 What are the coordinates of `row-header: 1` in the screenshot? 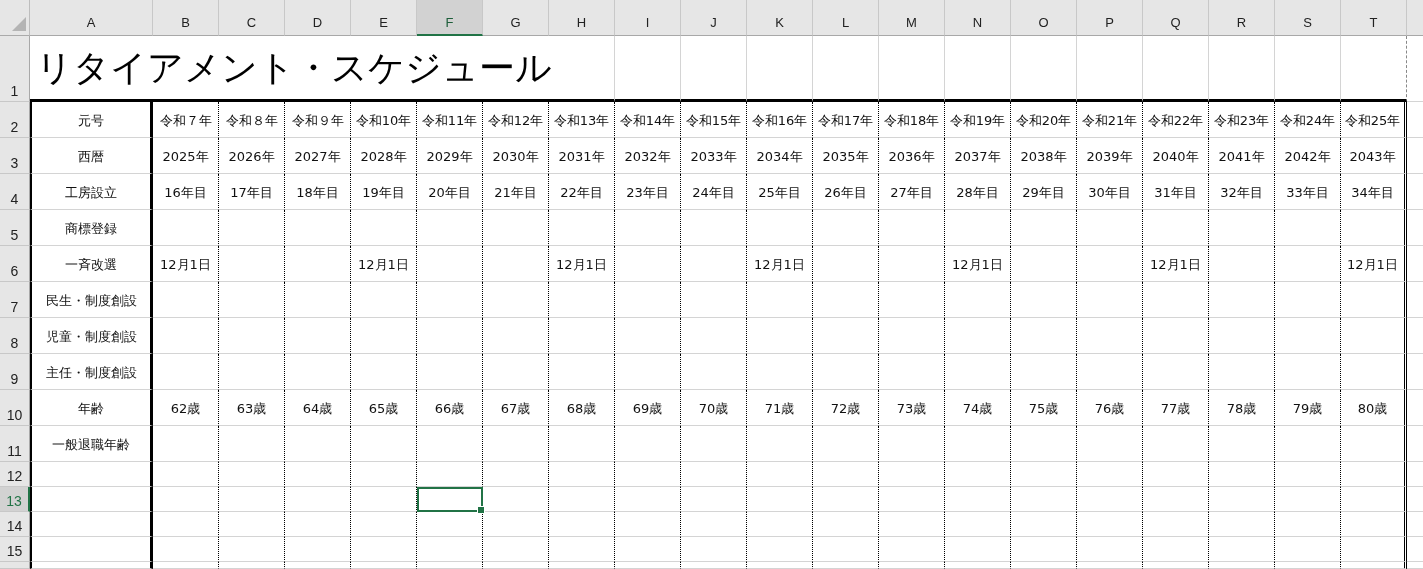 It's located at (15, 69).